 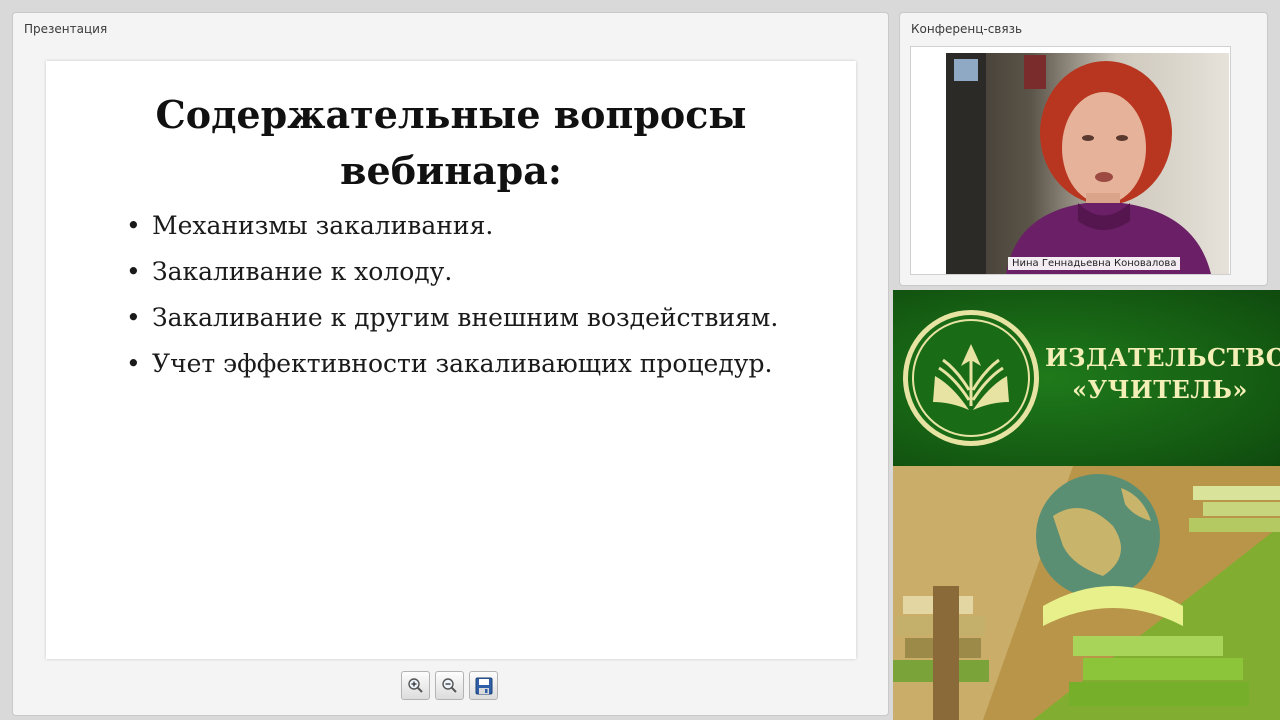 I want to click on speaker-portrait-image, so click(x=1078, y=163).